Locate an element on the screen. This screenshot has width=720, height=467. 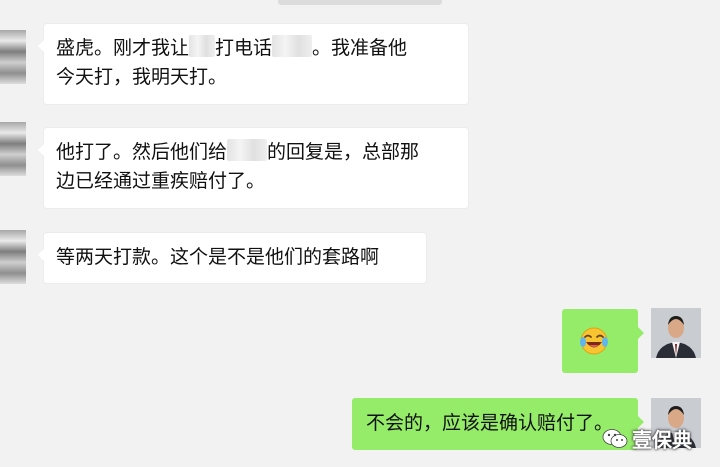
outgoing-message is located at coordinates (603, 341).